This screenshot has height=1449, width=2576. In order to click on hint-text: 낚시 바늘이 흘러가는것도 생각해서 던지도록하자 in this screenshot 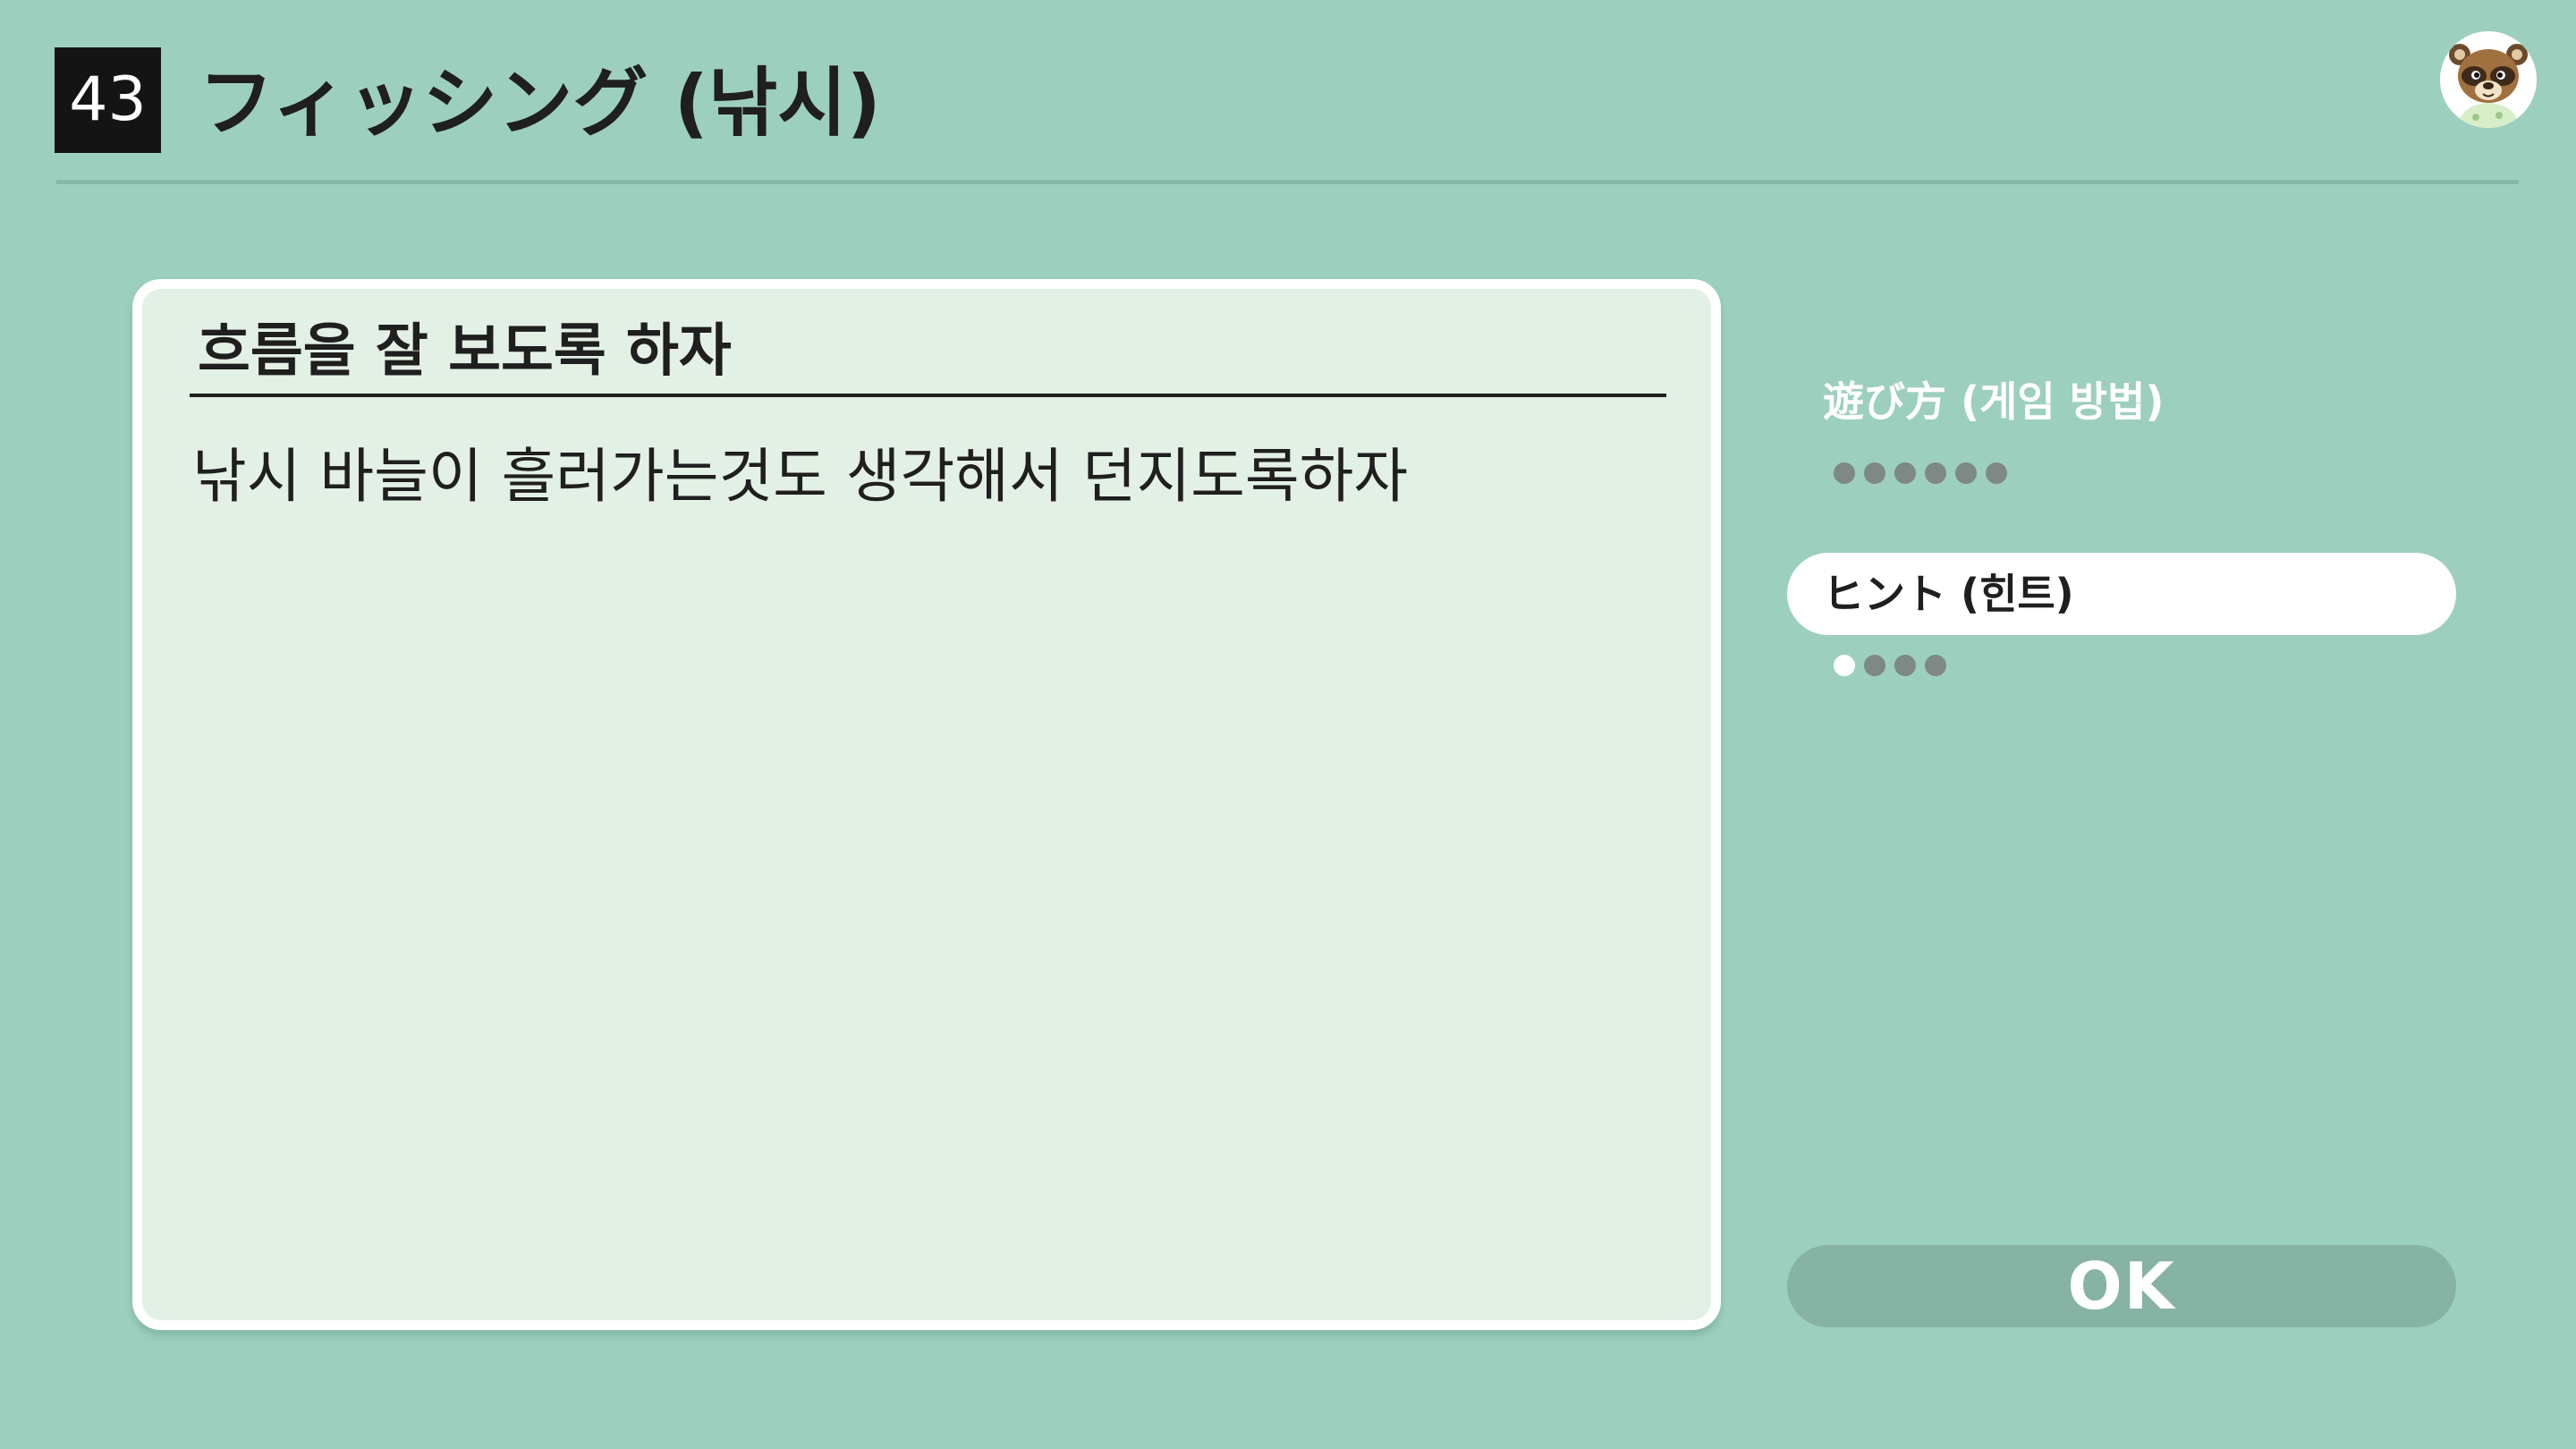, I will do `click(800, 476)`.